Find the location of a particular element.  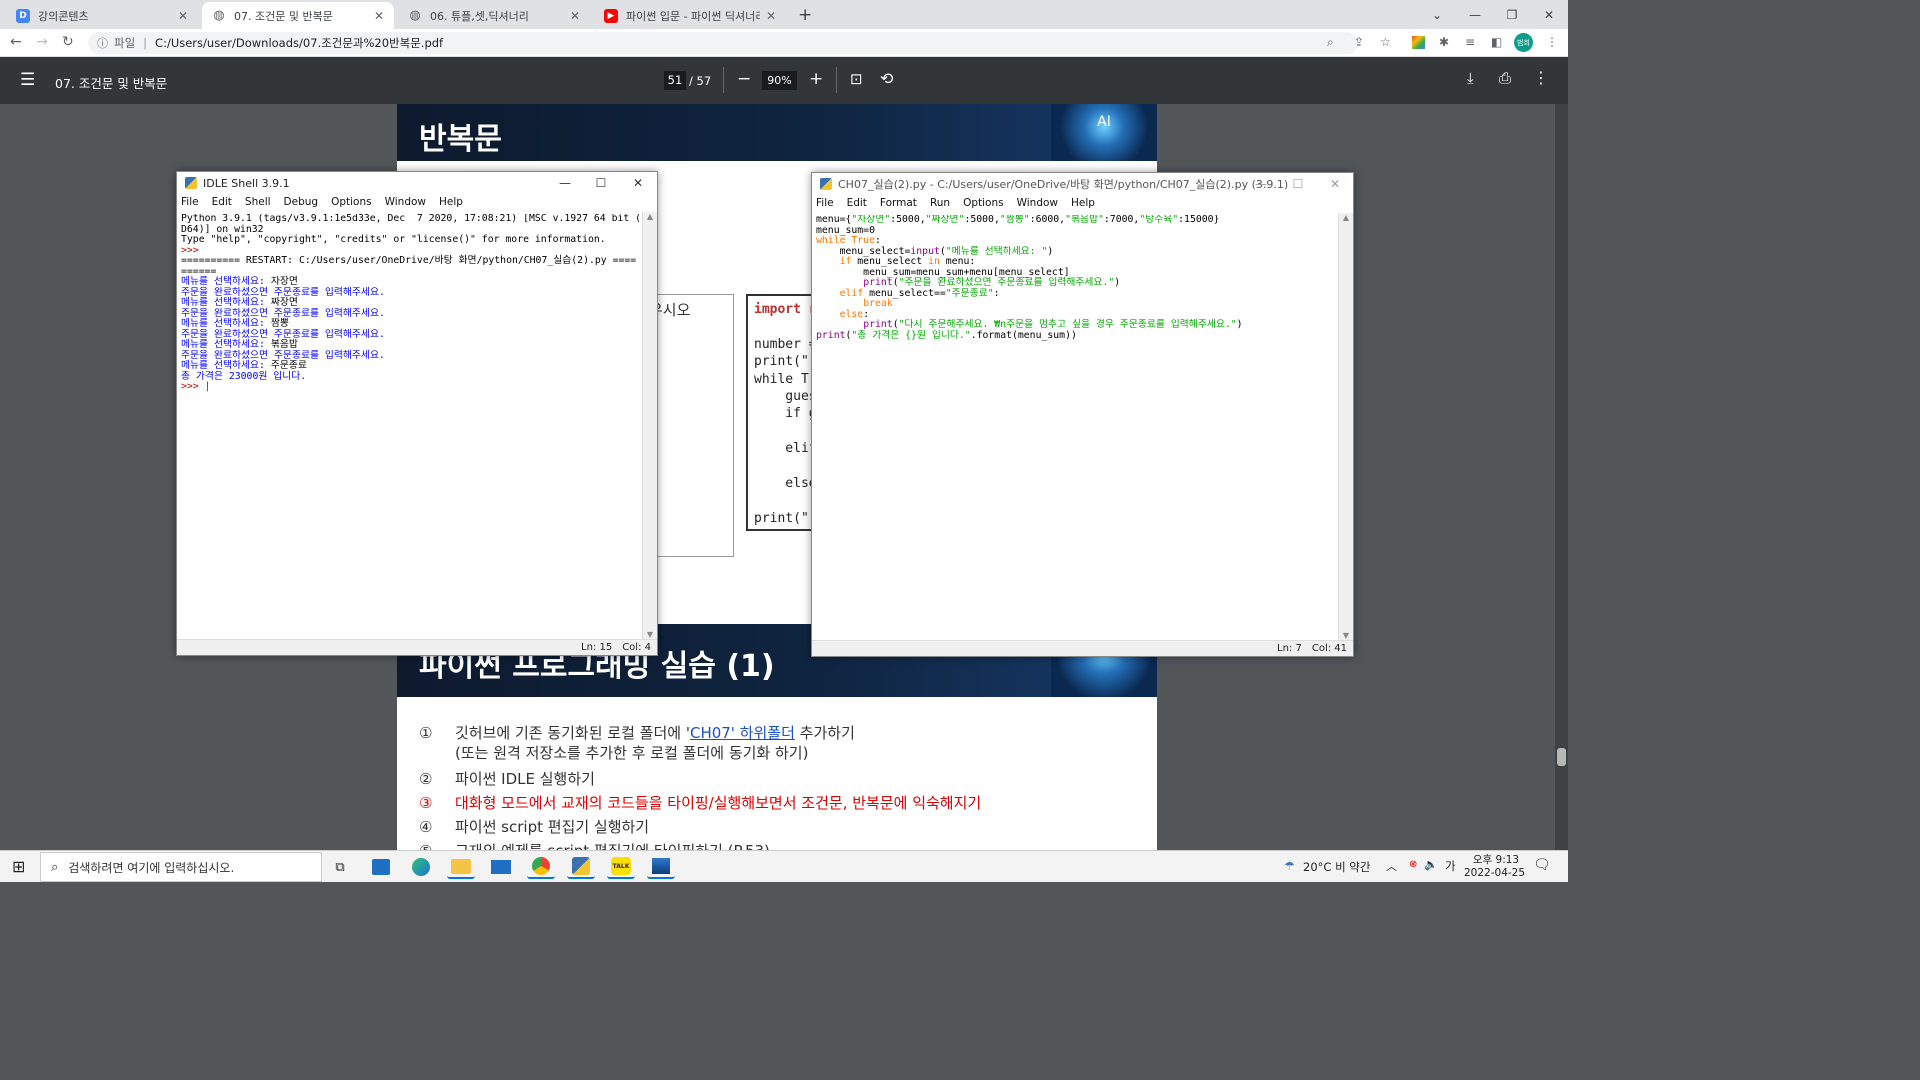

print-icon: ⎙ is located at coordinates (1505, 78).